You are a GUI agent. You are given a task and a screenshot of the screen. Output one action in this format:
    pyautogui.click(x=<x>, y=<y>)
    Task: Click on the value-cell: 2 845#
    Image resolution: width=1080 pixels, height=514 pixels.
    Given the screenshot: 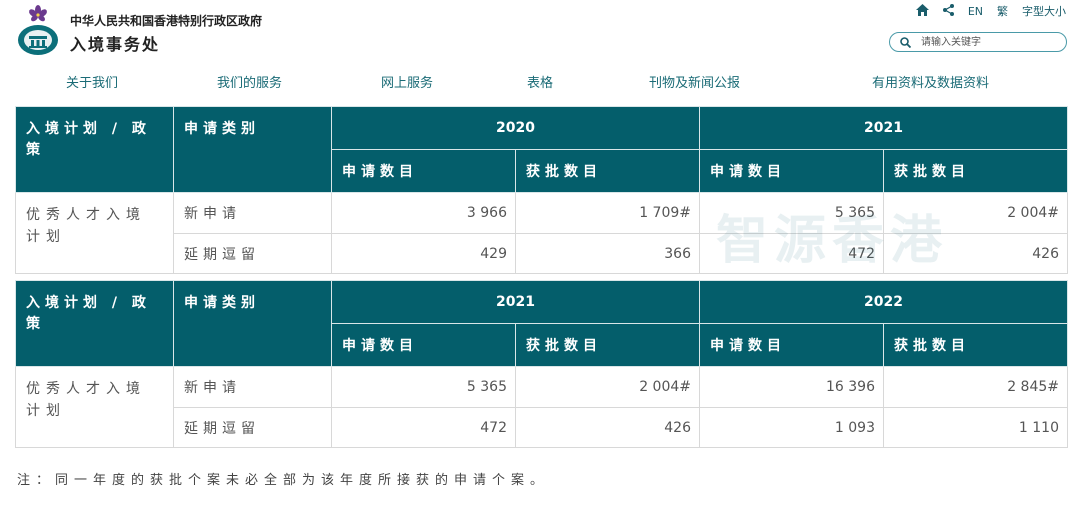 What is the action you would take?
    pyautogui.click(x=975, y=387)
    